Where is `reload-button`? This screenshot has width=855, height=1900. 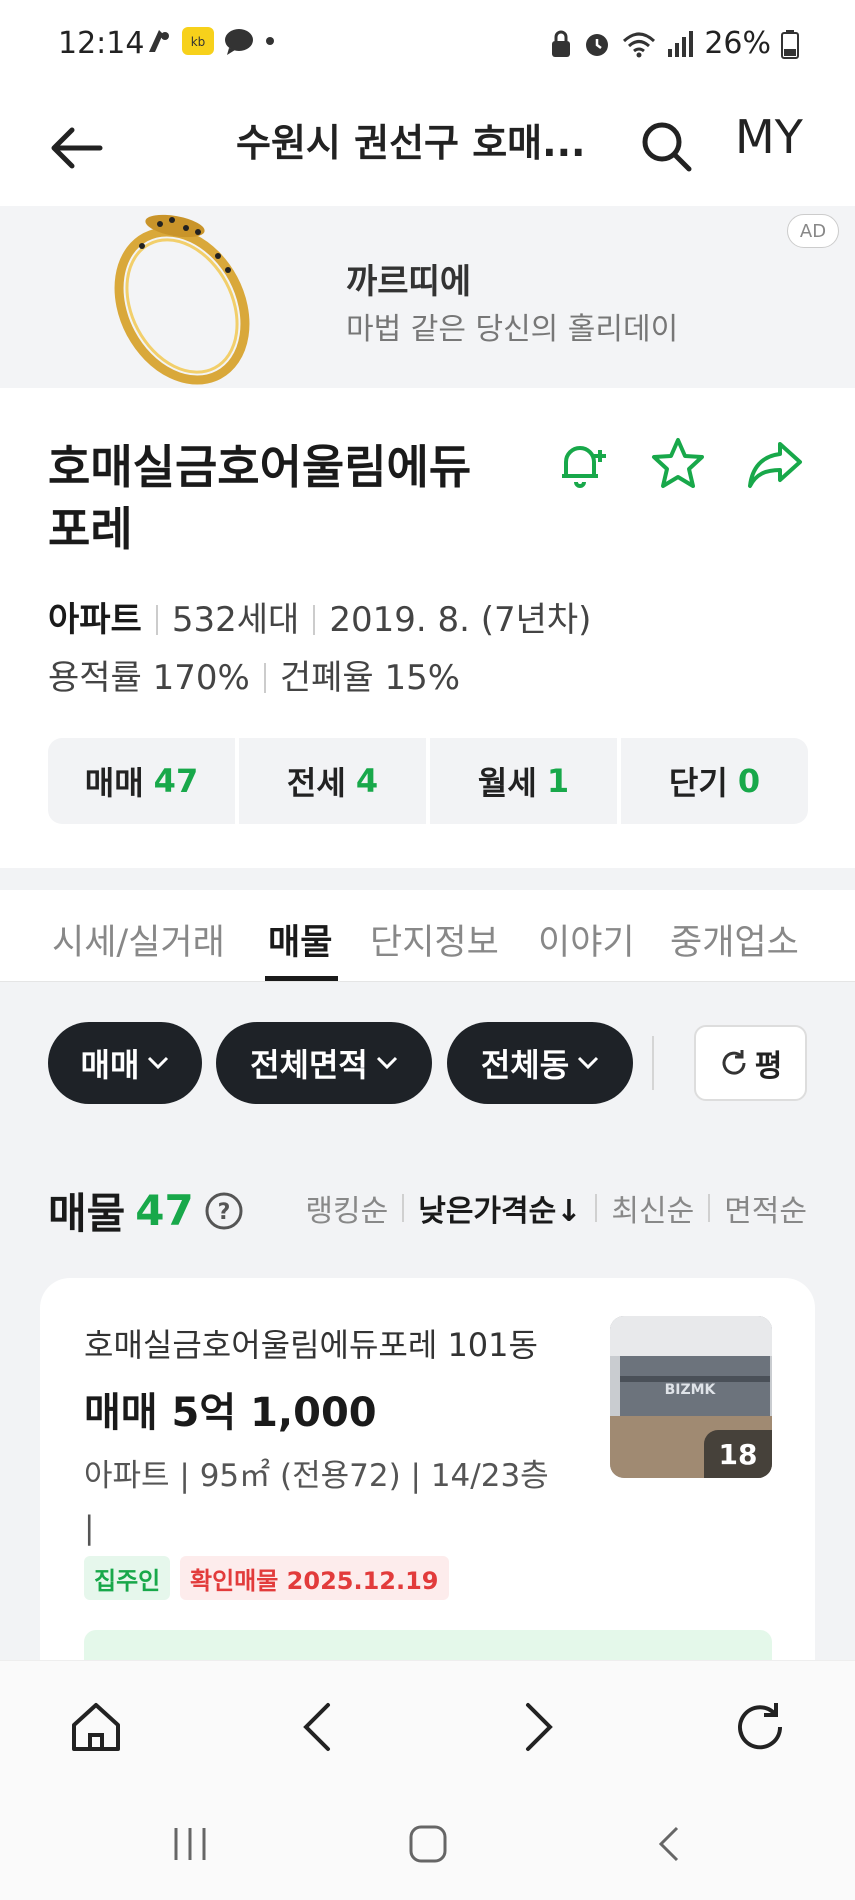 reload-button is located at coordinates (760, 1727).